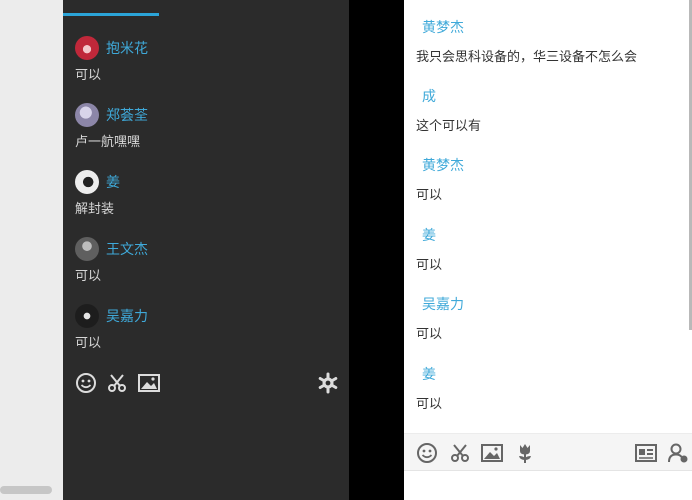 The width and height of the screenshot is (692, 500). I want to click on active-tab-indicator, so click(111, 14).